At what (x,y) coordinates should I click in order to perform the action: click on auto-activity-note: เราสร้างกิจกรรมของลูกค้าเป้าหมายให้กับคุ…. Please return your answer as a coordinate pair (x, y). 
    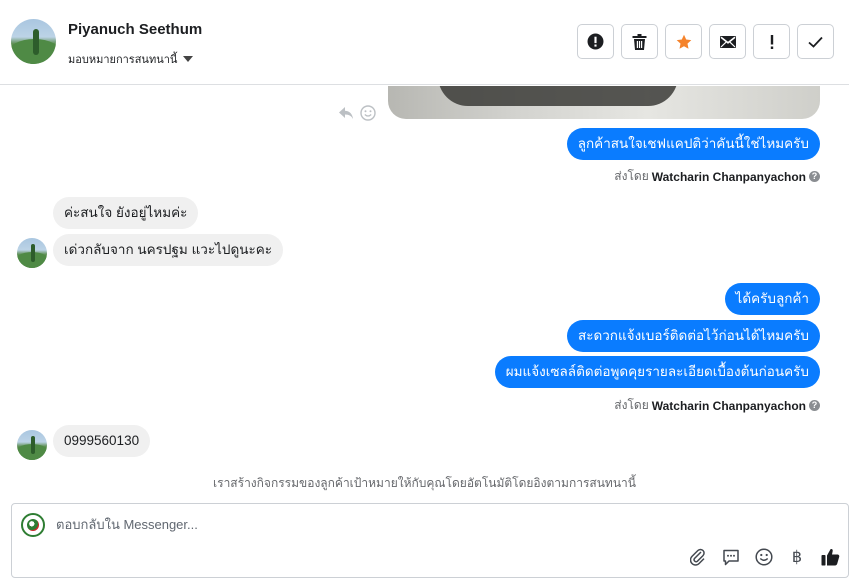
    Looking at the image, I should click on (424, 483).